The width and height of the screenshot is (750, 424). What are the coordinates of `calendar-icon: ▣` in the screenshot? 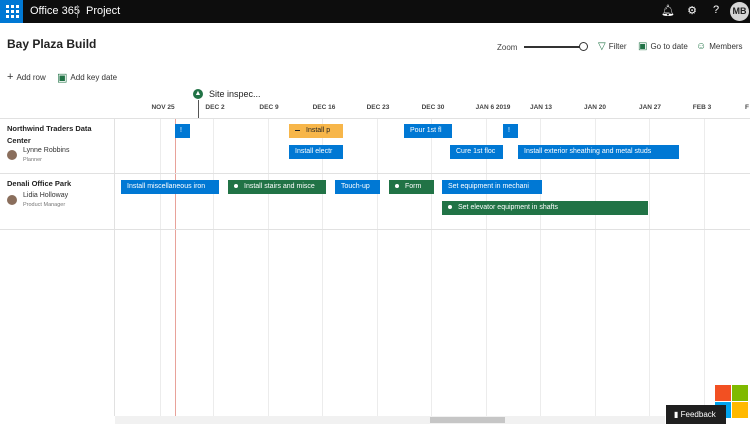 It's located at (643, 46).